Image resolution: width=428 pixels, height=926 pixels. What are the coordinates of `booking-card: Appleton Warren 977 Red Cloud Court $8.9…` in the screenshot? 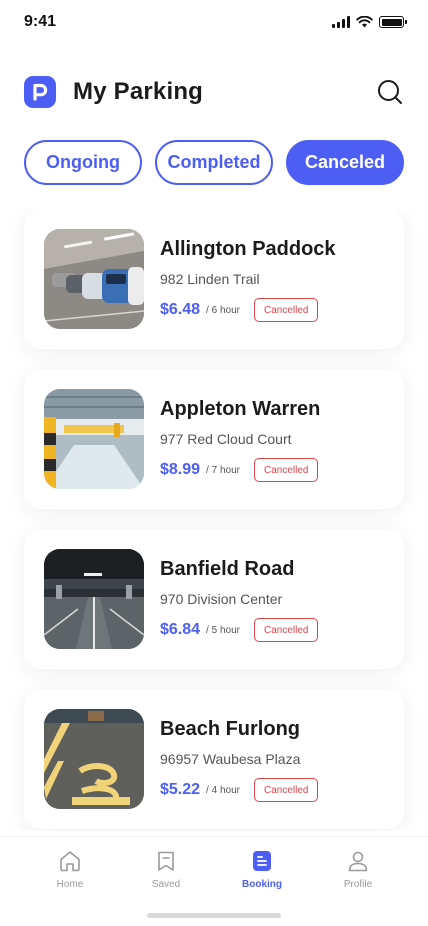 It's located at (214, 439).